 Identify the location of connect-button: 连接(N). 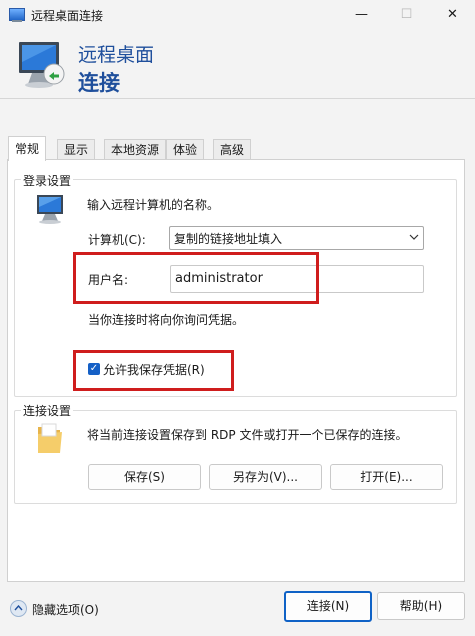
(328, 606).